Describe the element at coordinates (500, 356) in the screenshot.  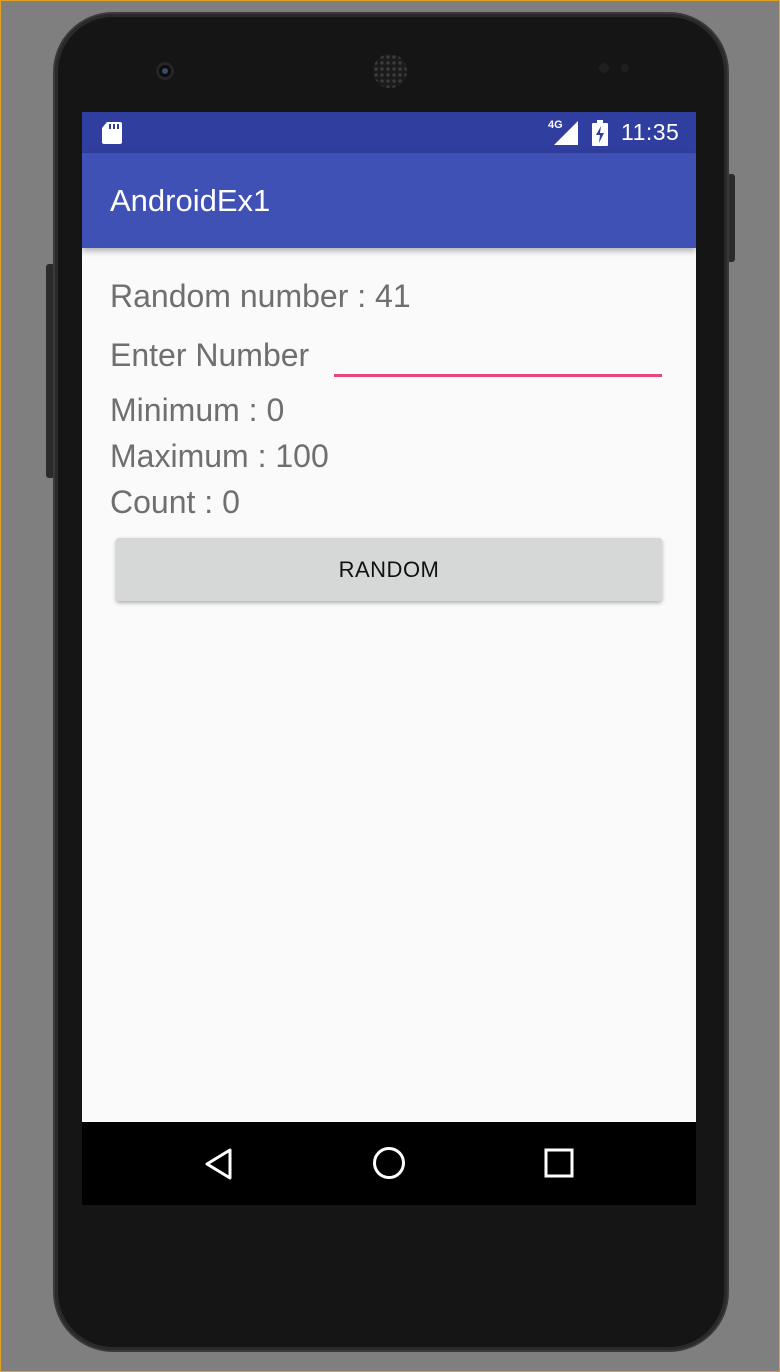
I see `number-input` at that location.